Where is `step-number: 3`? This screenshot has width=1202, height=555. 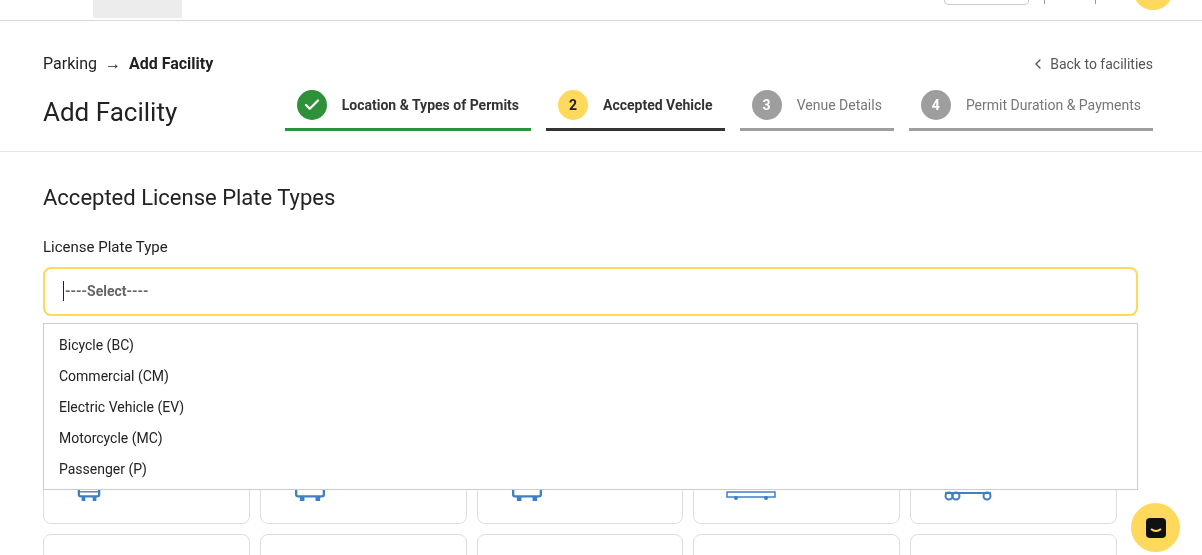 step-number: 3 is located at coordinates (766, 105).